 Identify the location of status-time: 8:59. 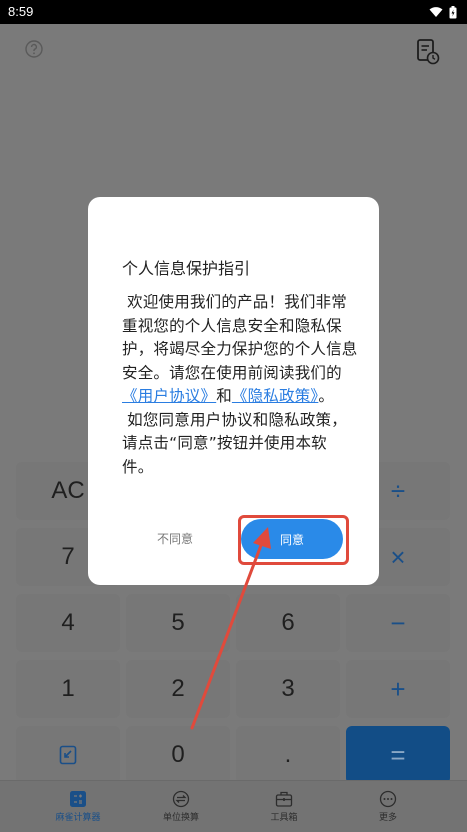
(21, 11).